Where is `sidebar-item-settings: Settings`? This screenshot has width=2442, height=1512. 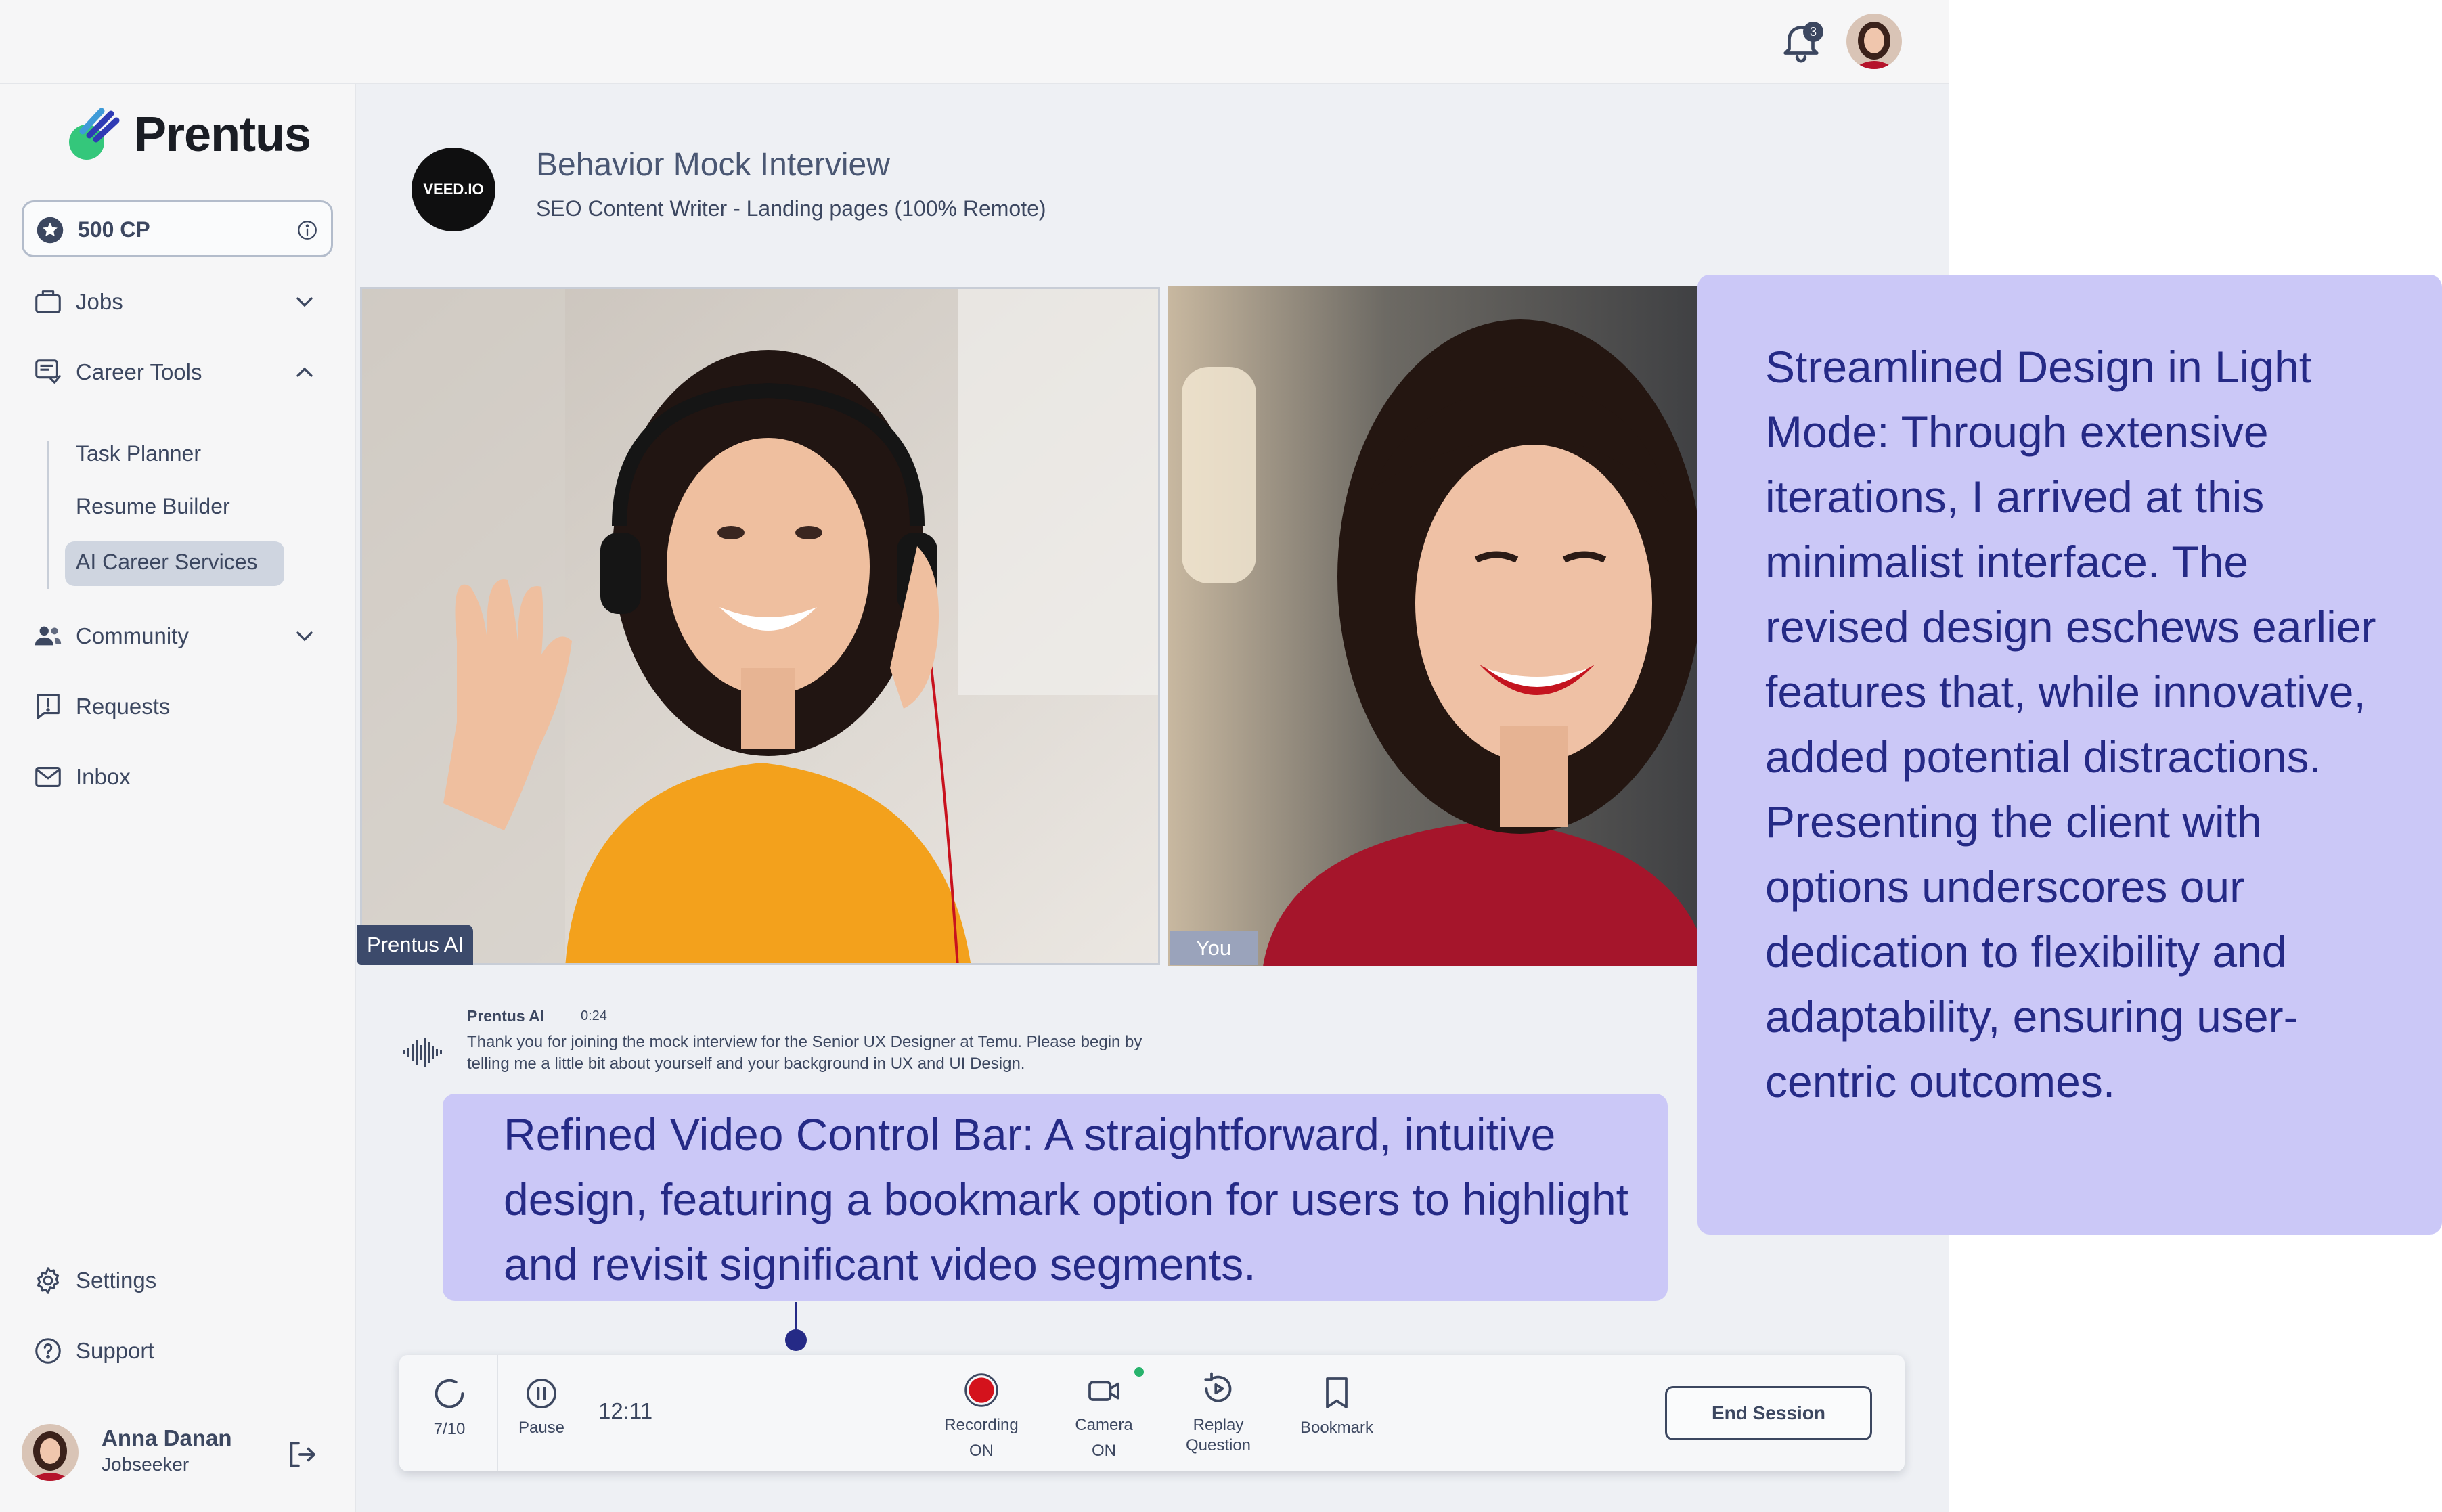 sidebar-item-settings: Settings is located at coordinates (94, 1280).